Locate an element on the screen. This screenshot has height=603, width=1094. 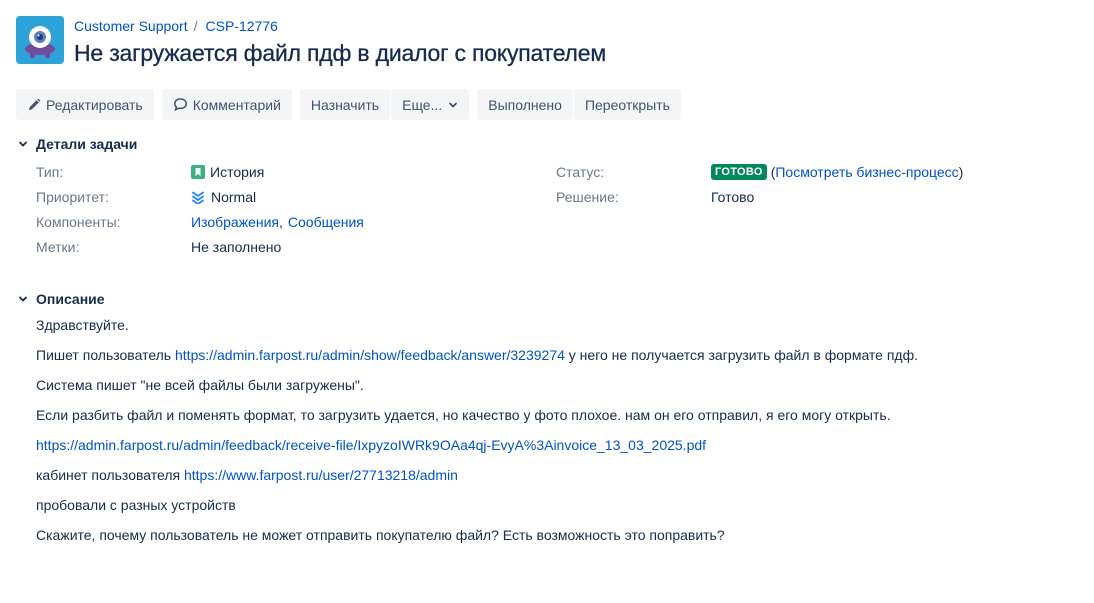
type-label: Тип: is located at coordinates (50, 172).